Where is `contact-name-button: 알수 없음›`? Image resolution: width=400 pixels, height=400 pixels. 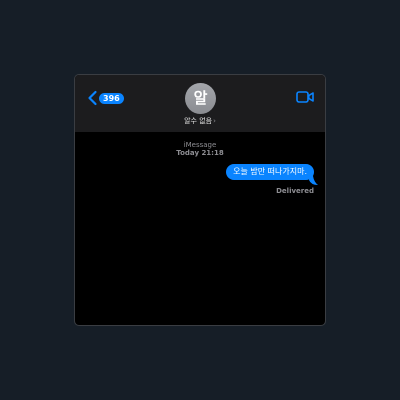 contact-name-button: 알수 없음› is located at coordinates (200, 121).